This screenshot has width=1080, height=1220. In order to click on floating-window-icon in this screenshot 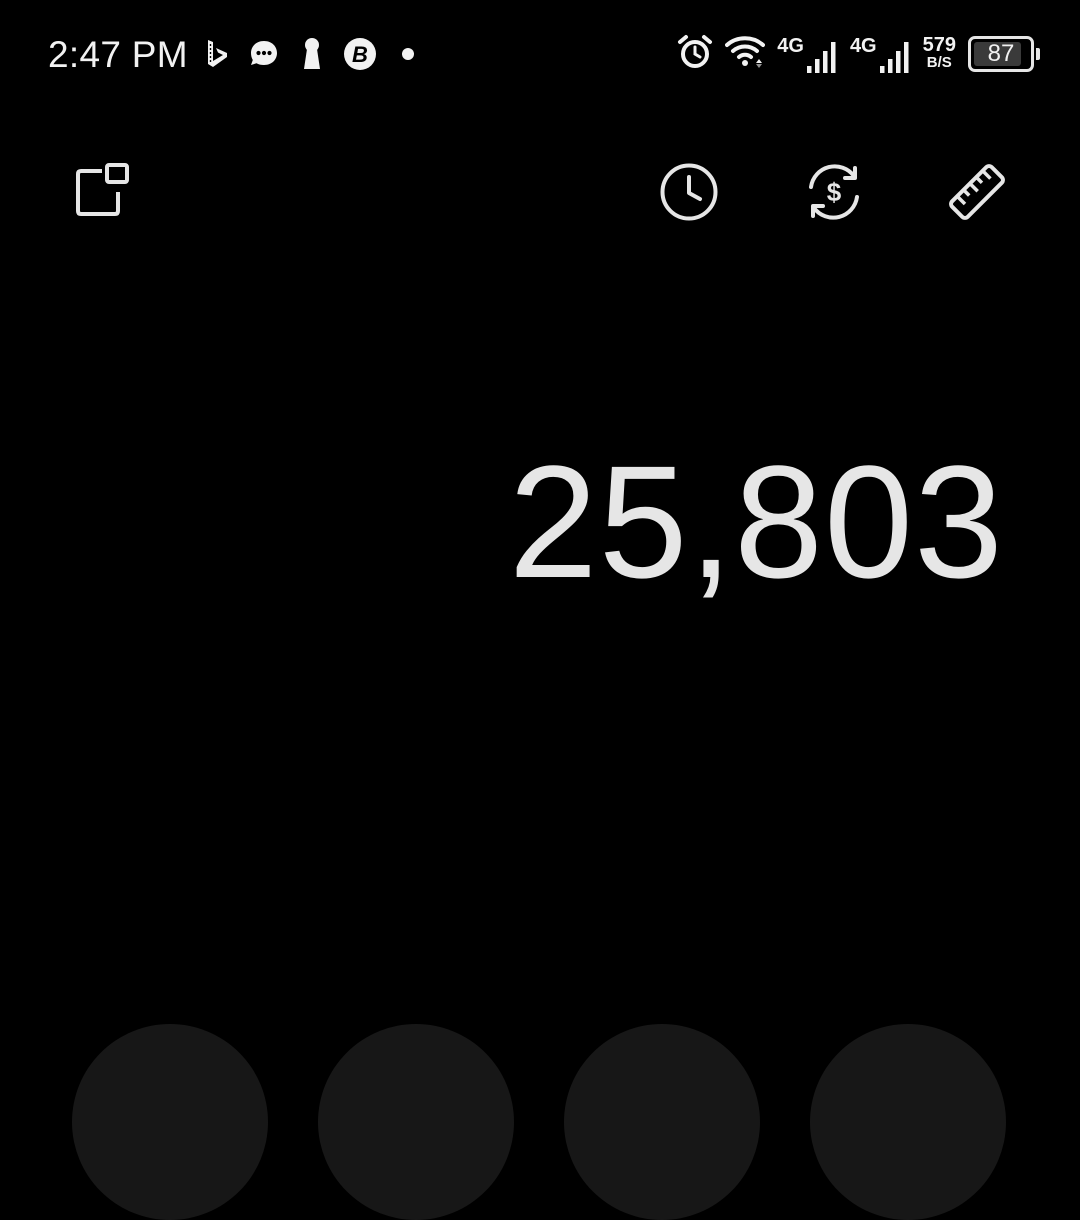, I will do `click(102, 189)`.